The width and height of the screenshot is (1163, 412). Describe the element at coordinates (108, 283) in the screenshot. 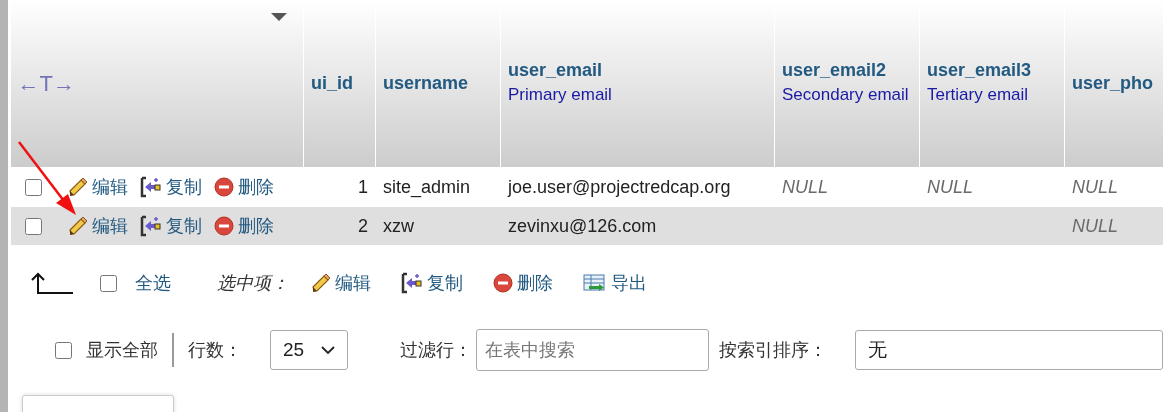

I see `select-all-checkbox` at that location.